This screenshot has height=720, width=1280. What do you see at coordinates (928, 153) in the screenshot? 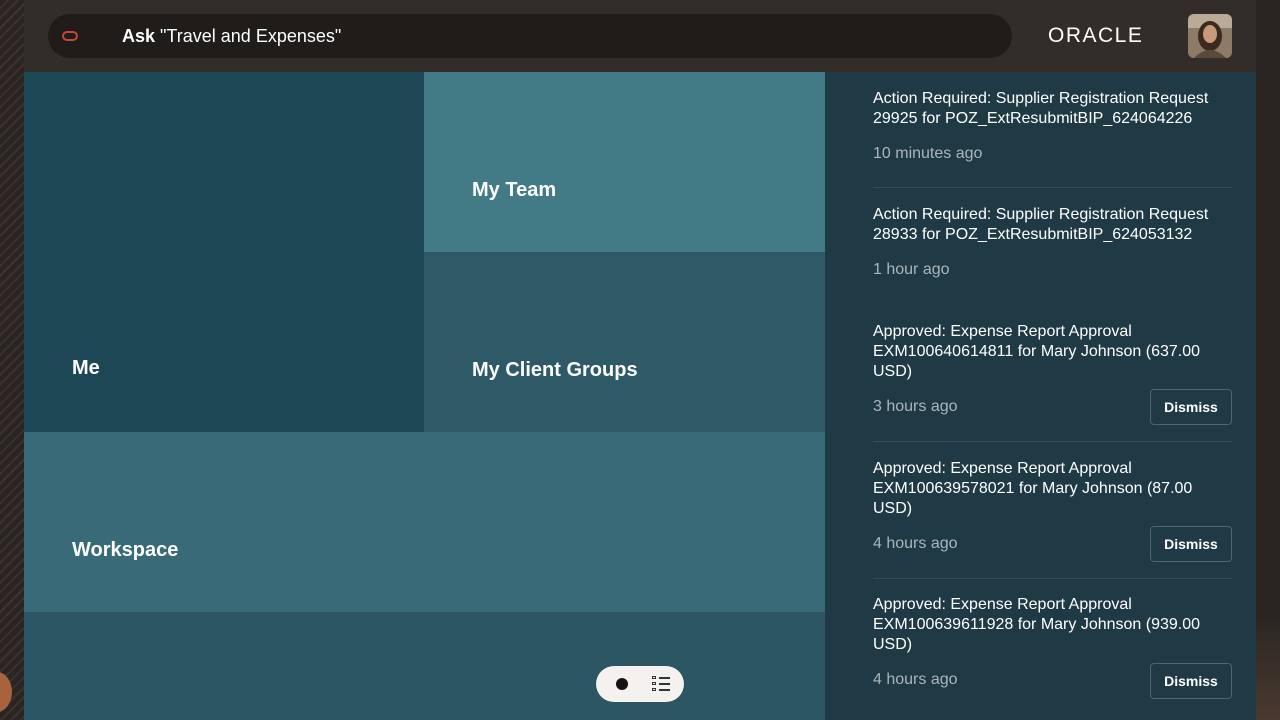
I see `notification-time: 10 minutes ago` at bounding box center [928, 153].